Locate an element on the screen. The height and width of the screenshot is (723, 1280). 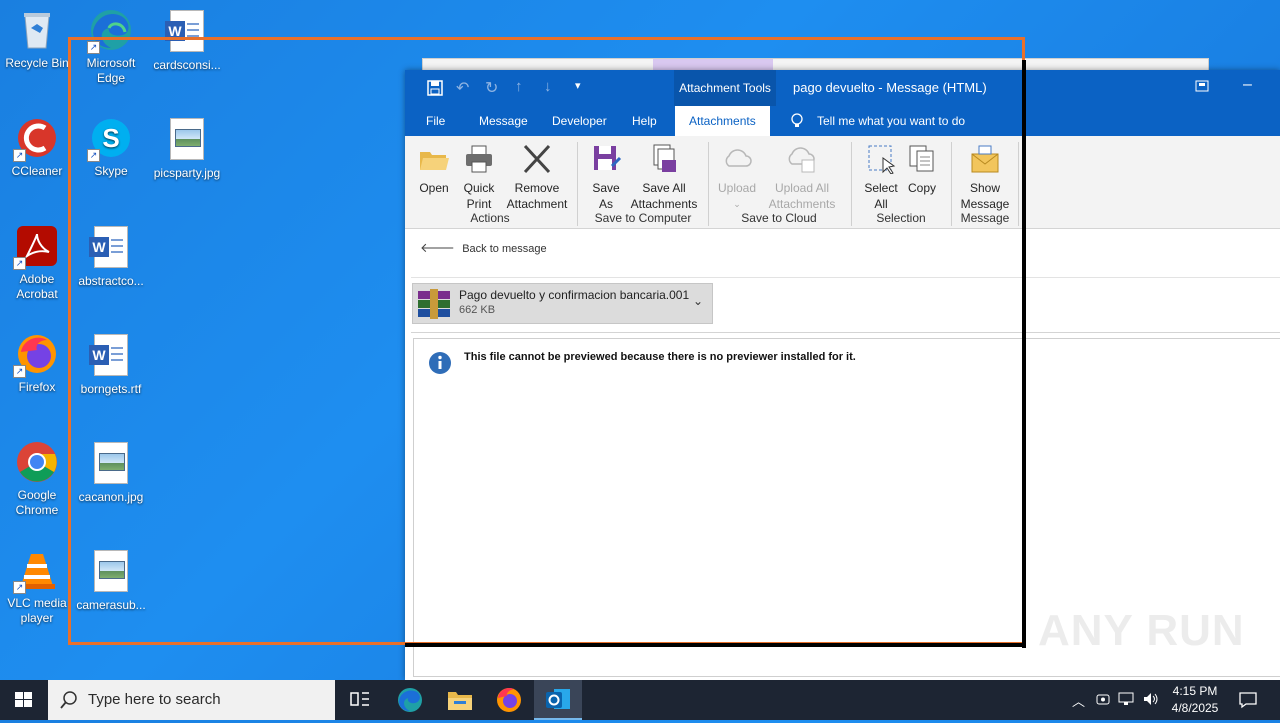
context-tab-label: Attachment Tools is located at coordinates (725, 88).